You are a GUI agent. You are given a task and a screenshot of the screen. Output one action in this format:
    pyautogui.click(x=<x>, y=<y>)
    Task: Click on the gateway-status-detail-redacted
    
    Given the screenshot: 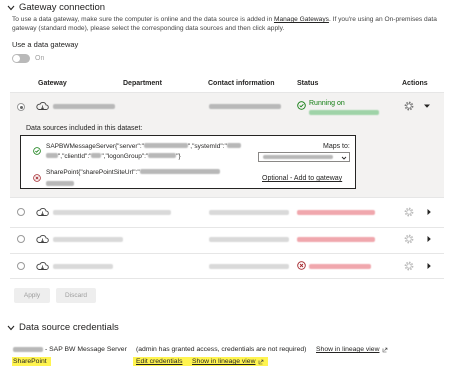 What is the action you would take?
    pyautogui.click(x=344, y=112)
    